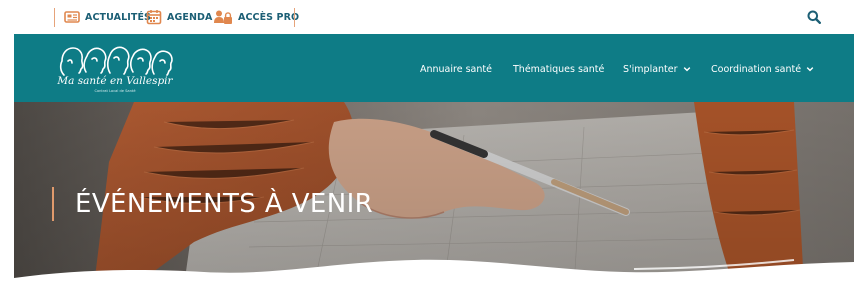  Describe the element at coordinates (53, 204) in the screenshot. I see `hero-title-accent-bar` at that location.